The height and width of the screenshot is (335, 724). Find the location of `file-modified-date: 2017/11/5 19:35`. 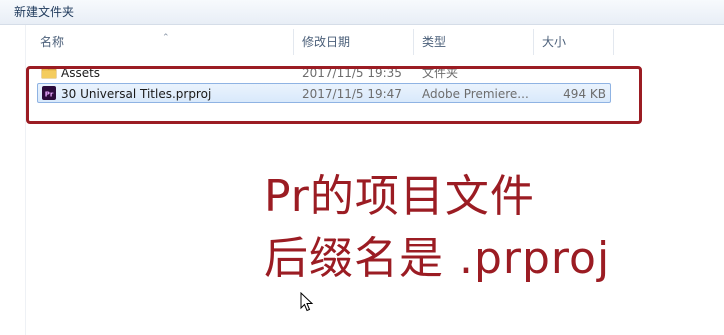

file-modified-date: 2017/11/5 19:35 is located at coordinates (352, 73).